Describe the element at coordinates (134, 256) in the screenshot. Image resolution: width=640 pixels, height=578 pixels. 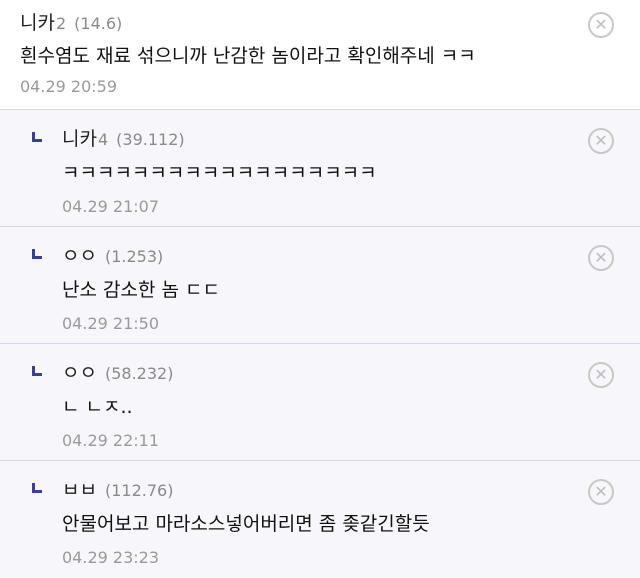
I see `user-score: (1.253)` at that location.